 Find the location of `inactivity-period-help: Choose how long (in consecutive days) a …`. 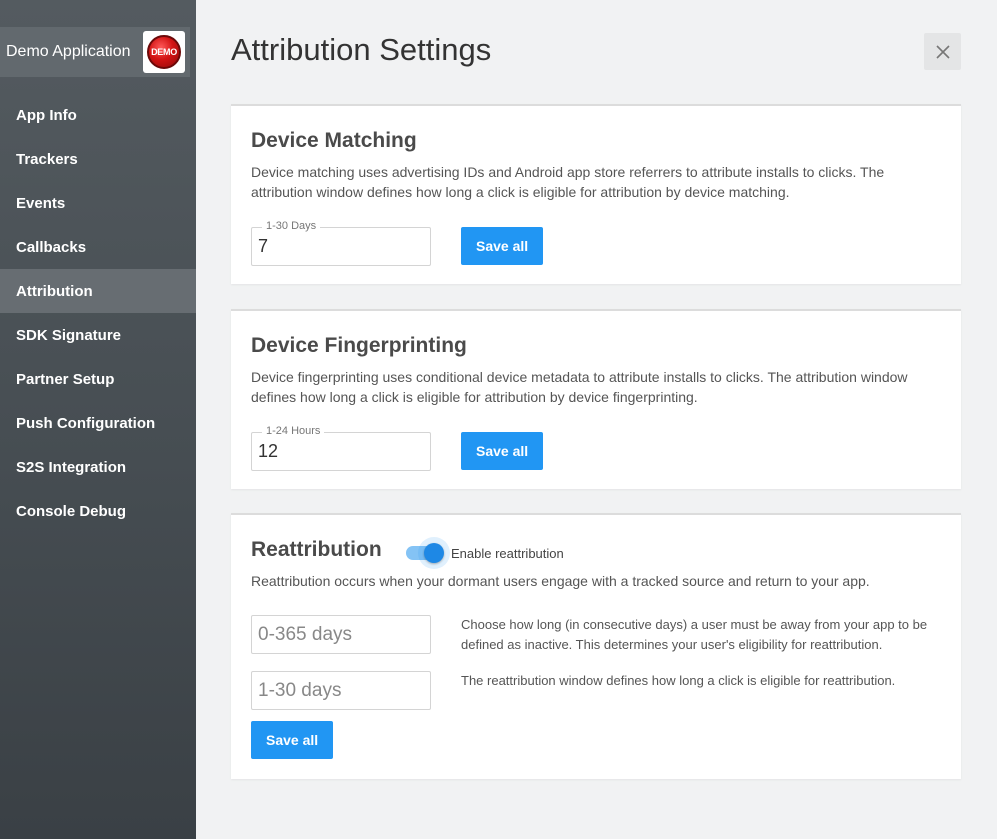

inactivity-period-help: Choose how long (in consecutive days) a … is located at coordinates (694, 634).